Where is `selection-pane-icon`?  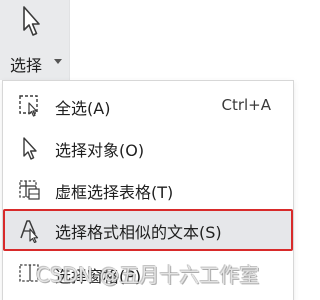 selection-pane-icon is located at coordinates (29, 273).